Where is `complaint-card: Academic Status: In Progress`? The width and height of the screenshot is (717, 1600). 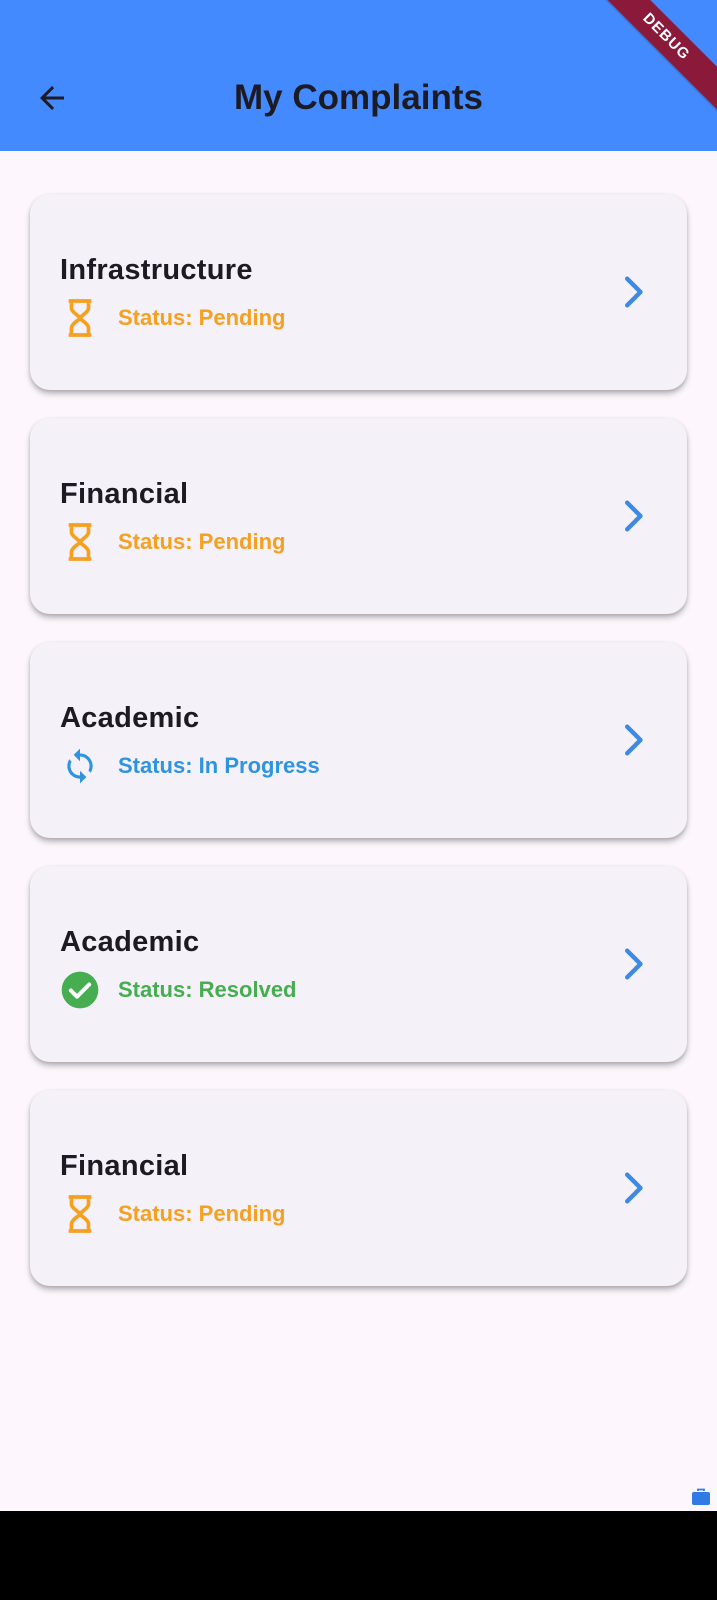
complaint-card: Academic Status: In Progress is located at coordinates (358, 740).